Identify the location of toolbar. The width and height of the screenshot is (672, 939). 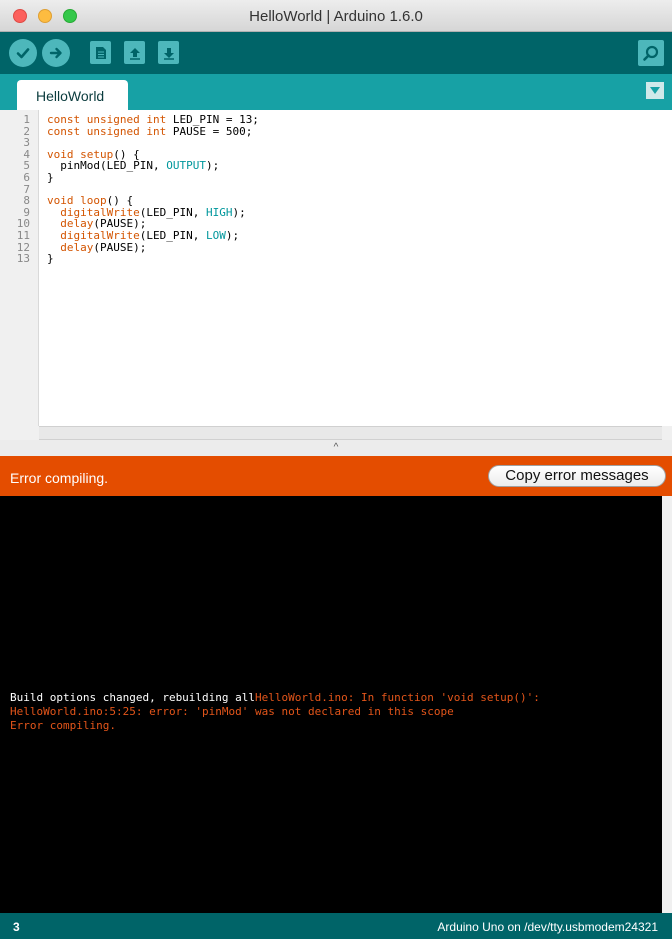
(336, 53).